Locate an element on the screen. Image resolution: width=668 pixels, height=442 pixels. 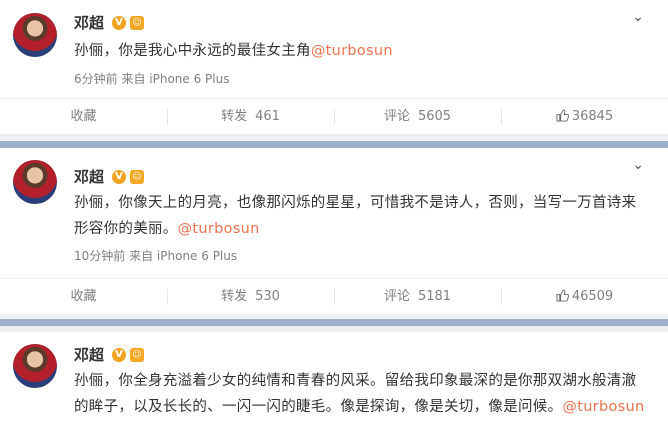
post-meta: 6分钟前 来自 iPhone 6 Plus is located at coordinates (151, 78).